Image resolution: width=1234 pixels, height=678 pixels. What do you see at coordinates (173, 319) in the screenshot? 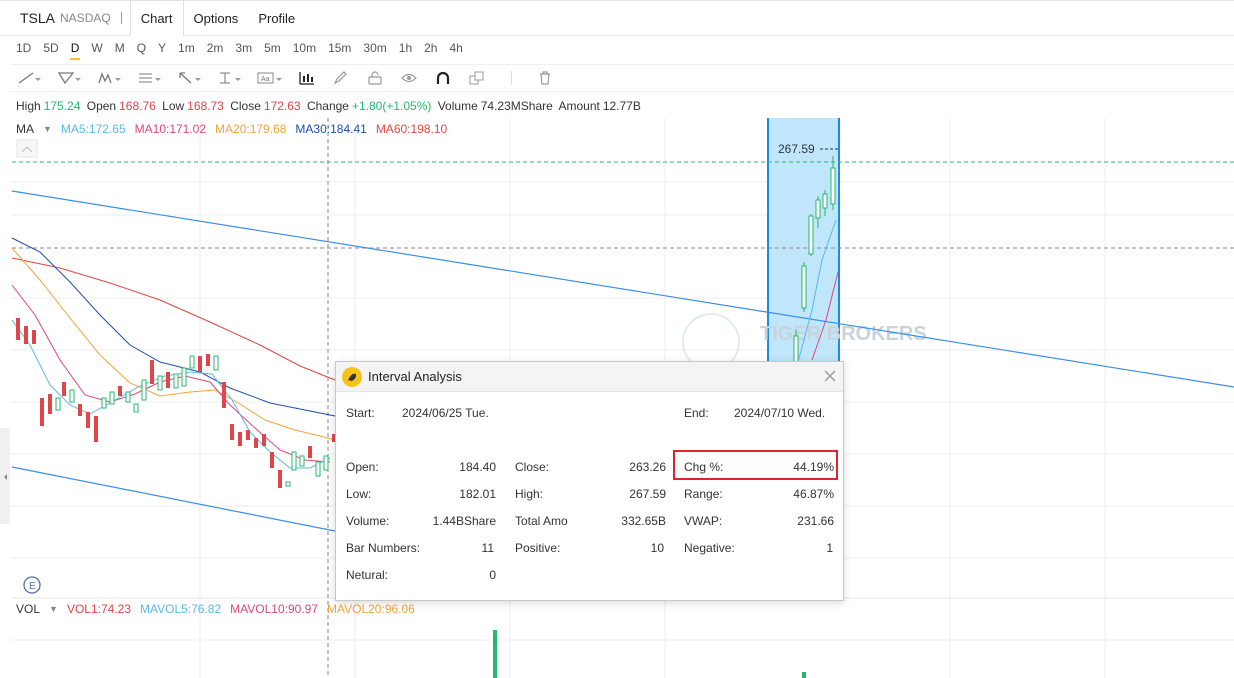
I see `ma60-line` at bounding box center [173, 319].